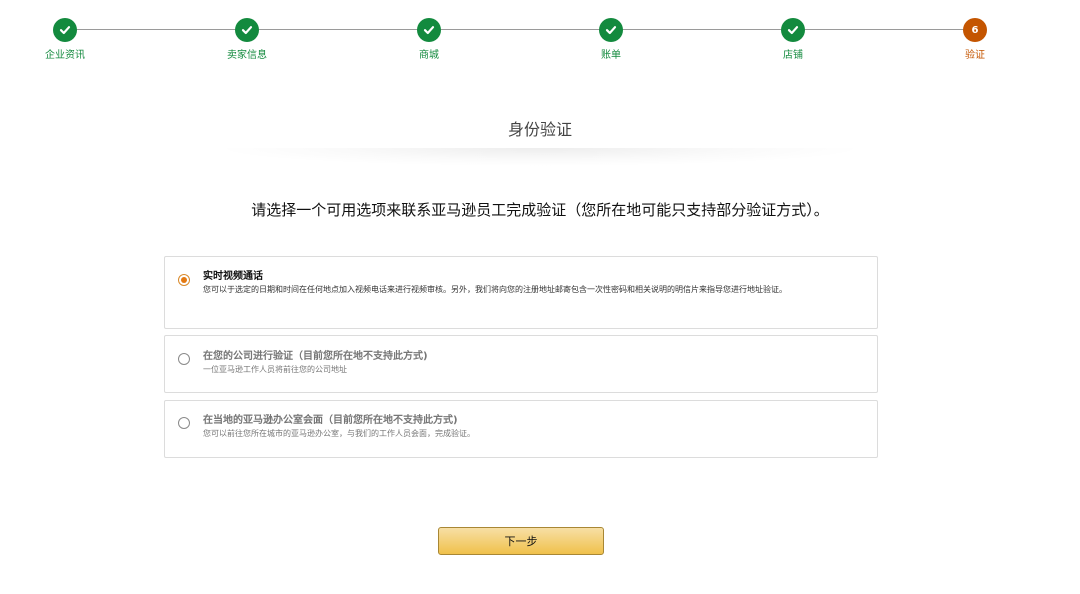 The image size is (1080, 594). What do you see at coordinates (975, 55) in the screenshot?
I see `step-label: 验证` at bounding box center [975, 55].